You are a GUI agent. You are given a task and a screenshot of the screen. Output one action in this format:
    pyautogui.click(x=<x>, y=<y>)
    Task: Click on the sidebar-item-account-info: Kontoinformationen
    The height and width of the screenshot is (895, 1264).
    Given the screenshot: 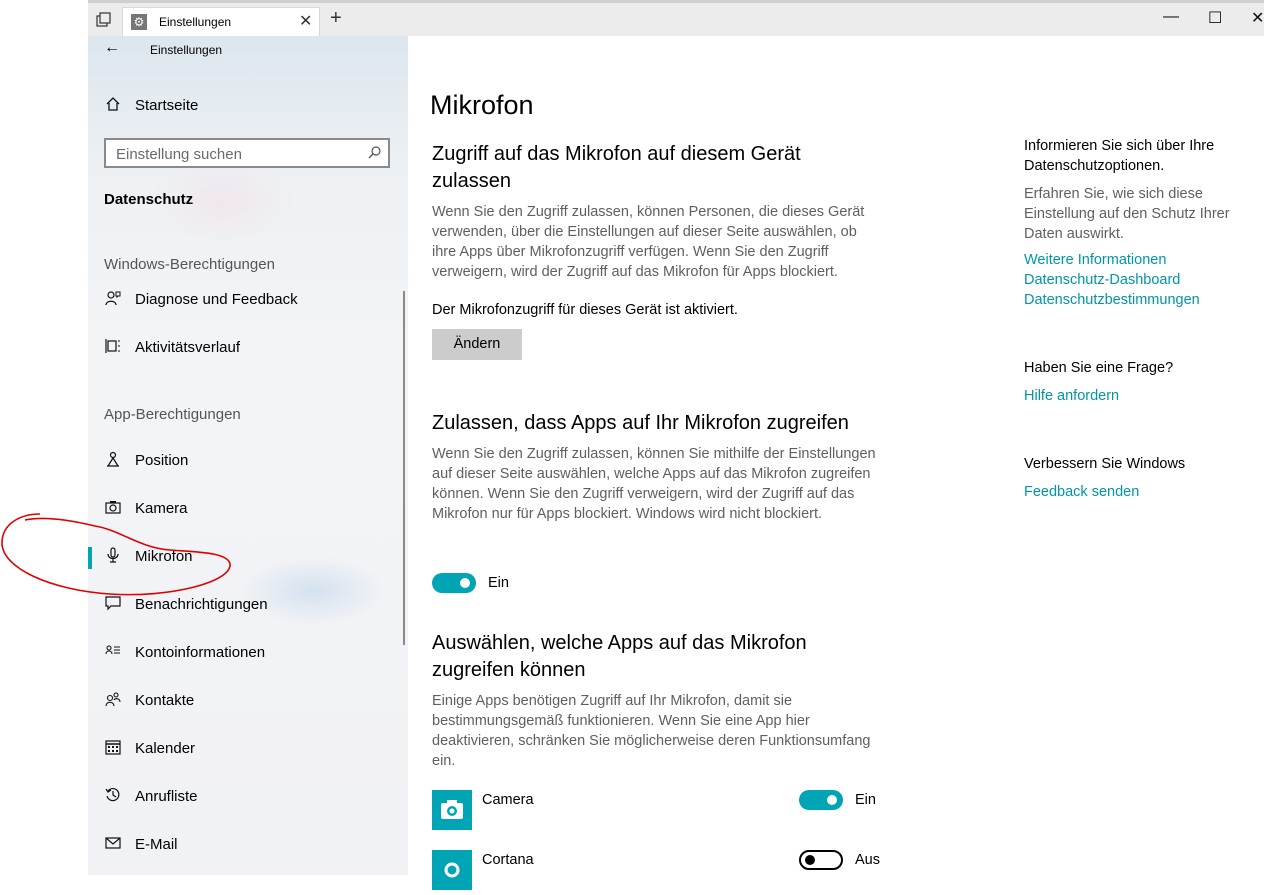 What is the action you would take?
    pyautogui.click(x=245, y=653)
    